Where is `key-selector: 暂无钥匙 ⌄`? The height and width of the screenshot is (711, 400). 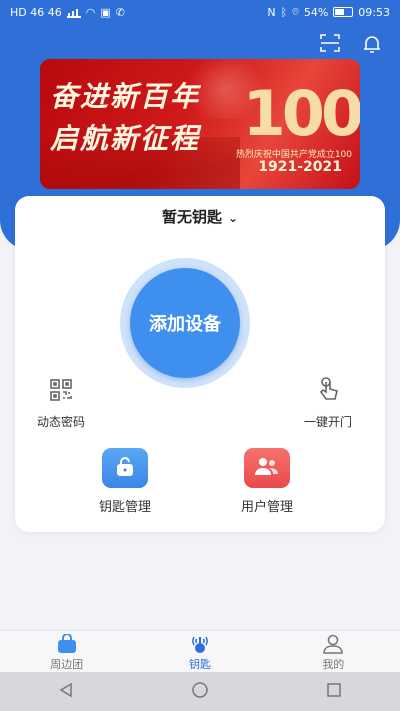
key-selector: 暂无钥匙 ⌄ is located at coordinates (200, 216).